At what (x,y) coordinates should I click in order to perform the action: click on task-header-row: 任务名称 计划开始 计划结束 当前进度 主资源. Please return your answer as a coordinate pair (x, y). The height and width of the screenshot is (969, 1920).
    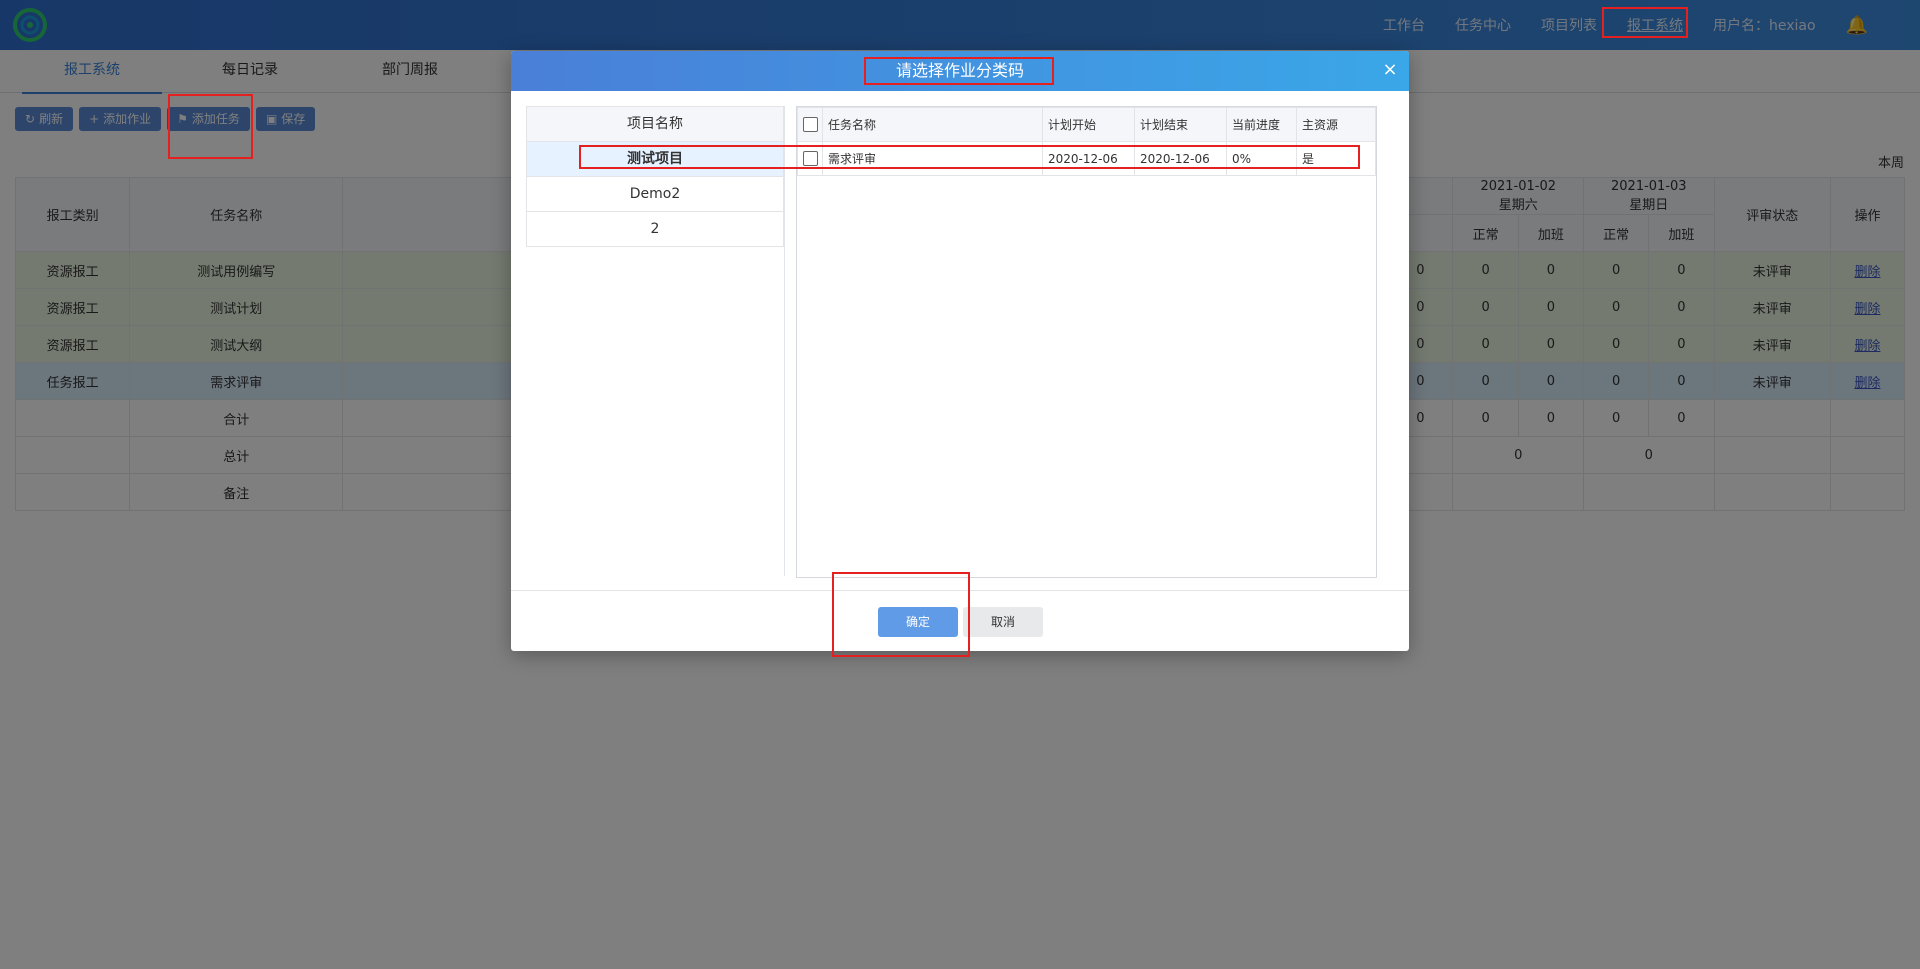
    Looking at the image, I should click on (1086, 124).